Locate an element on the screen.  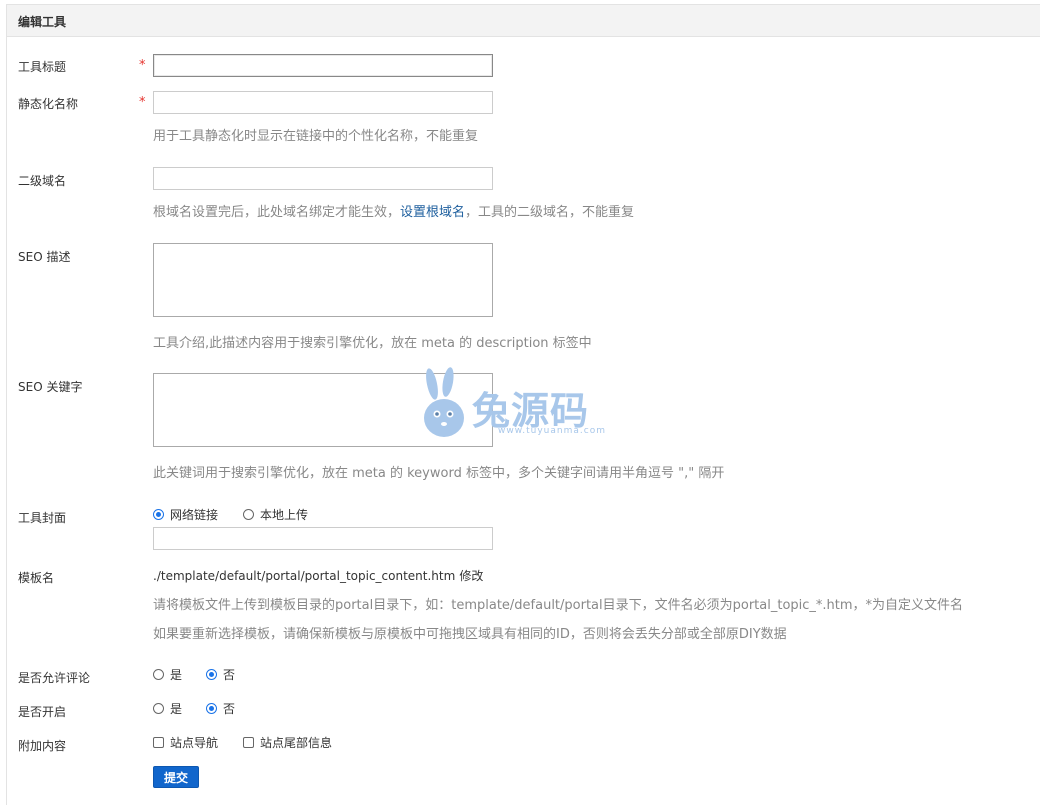
subdomain-label: 二级域名 is located at coordinates (42, 181).